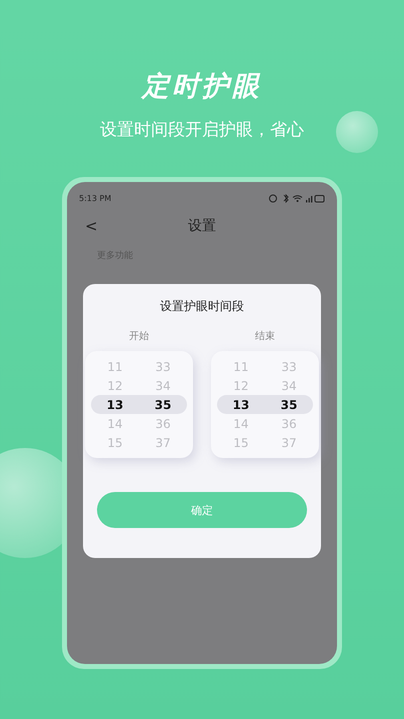 The height and width of the screenshot is (719, 404). I want to click on screen-title: 设置, so click(202, 226).